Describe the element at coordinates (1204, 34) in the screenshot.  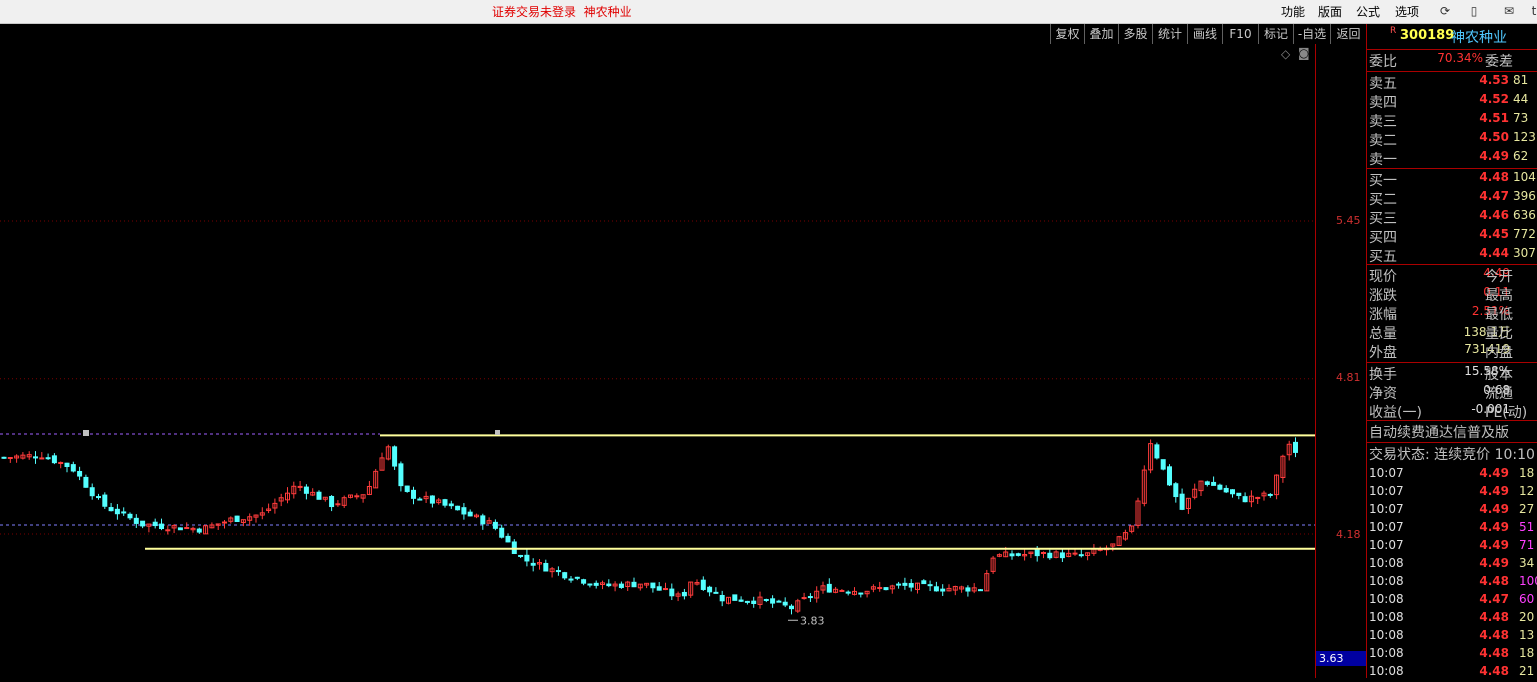
I see `draw-line-button: 画线` at that location.